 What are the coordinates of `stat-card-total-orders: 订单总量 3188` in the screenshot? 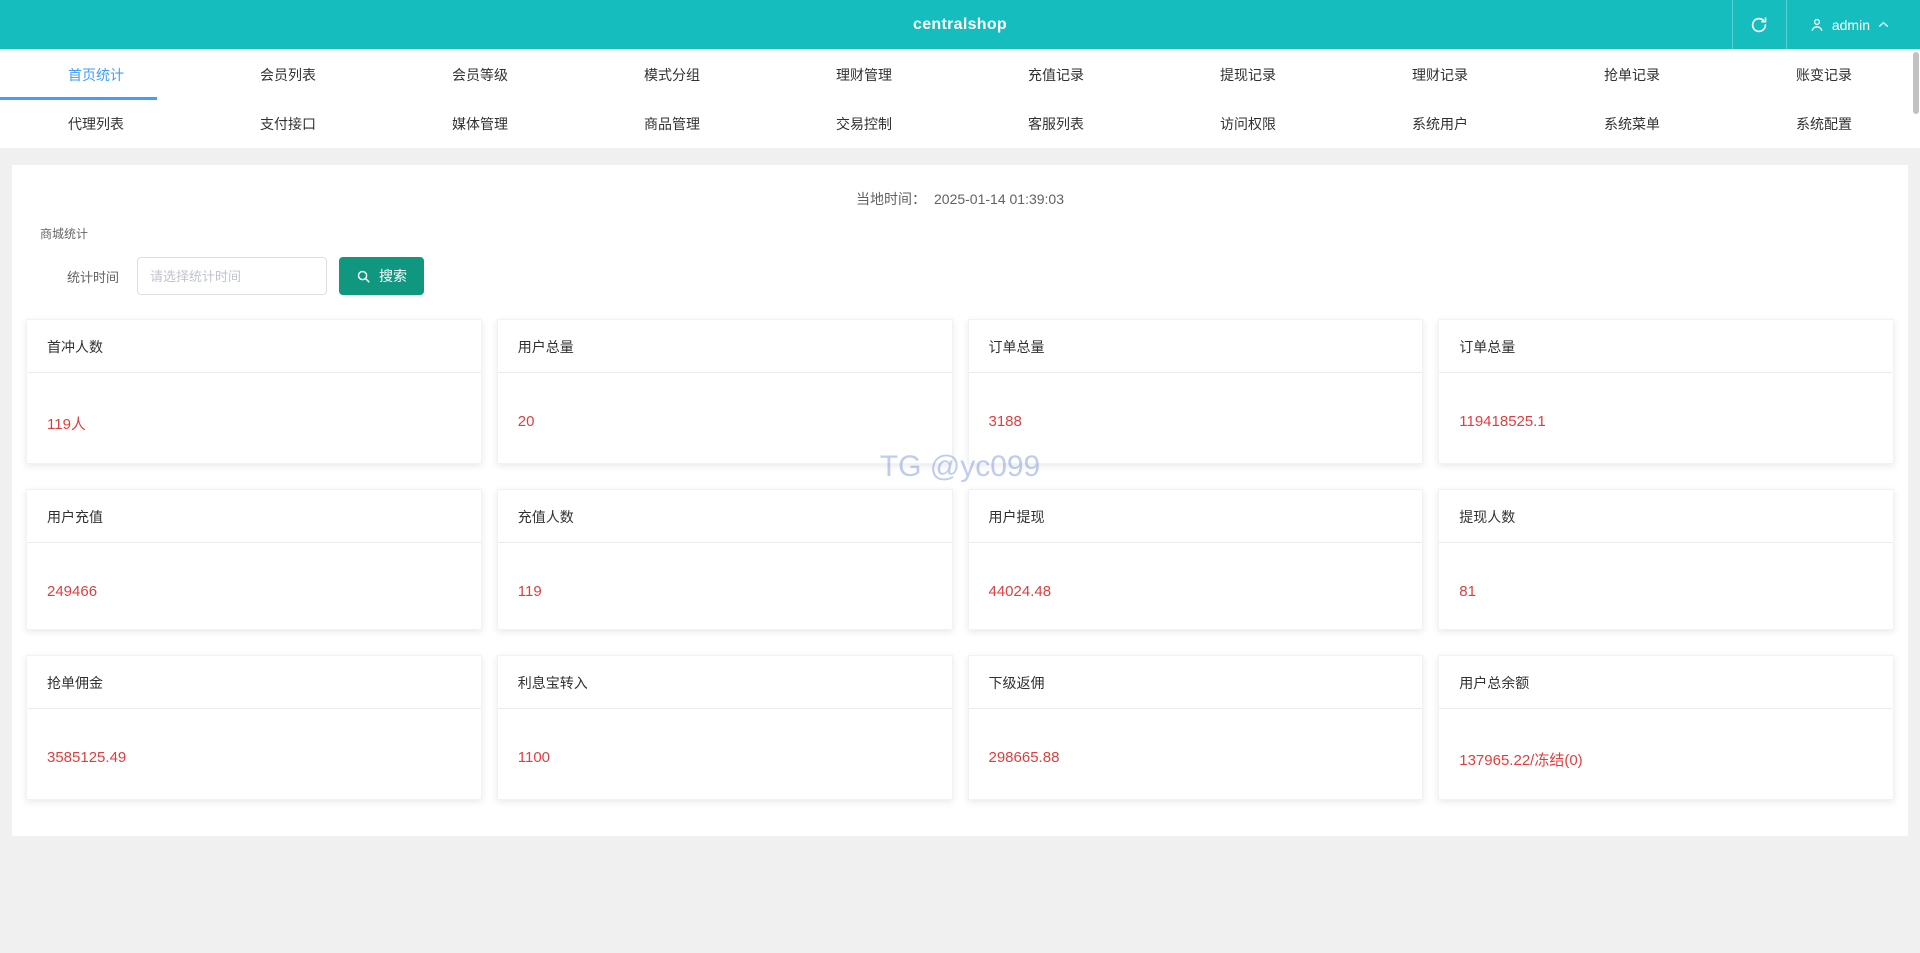 It's located at (1195, 391).